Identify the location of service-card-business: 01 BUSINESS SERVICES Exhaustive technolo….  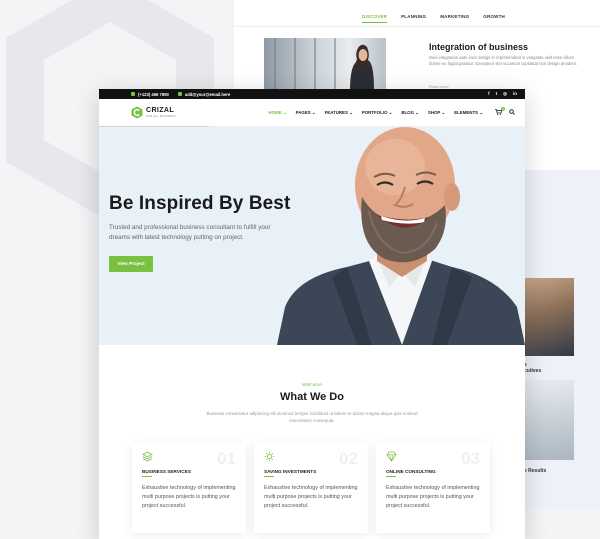
(189, 488).